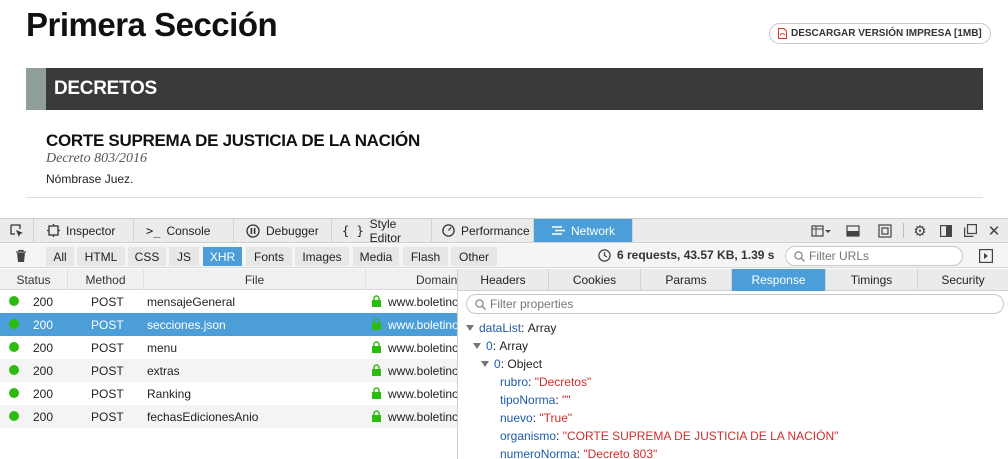  Describe the element at coordinates (986, 256) in the screenshot. I see `toggle-sidebar-icon` at that location.